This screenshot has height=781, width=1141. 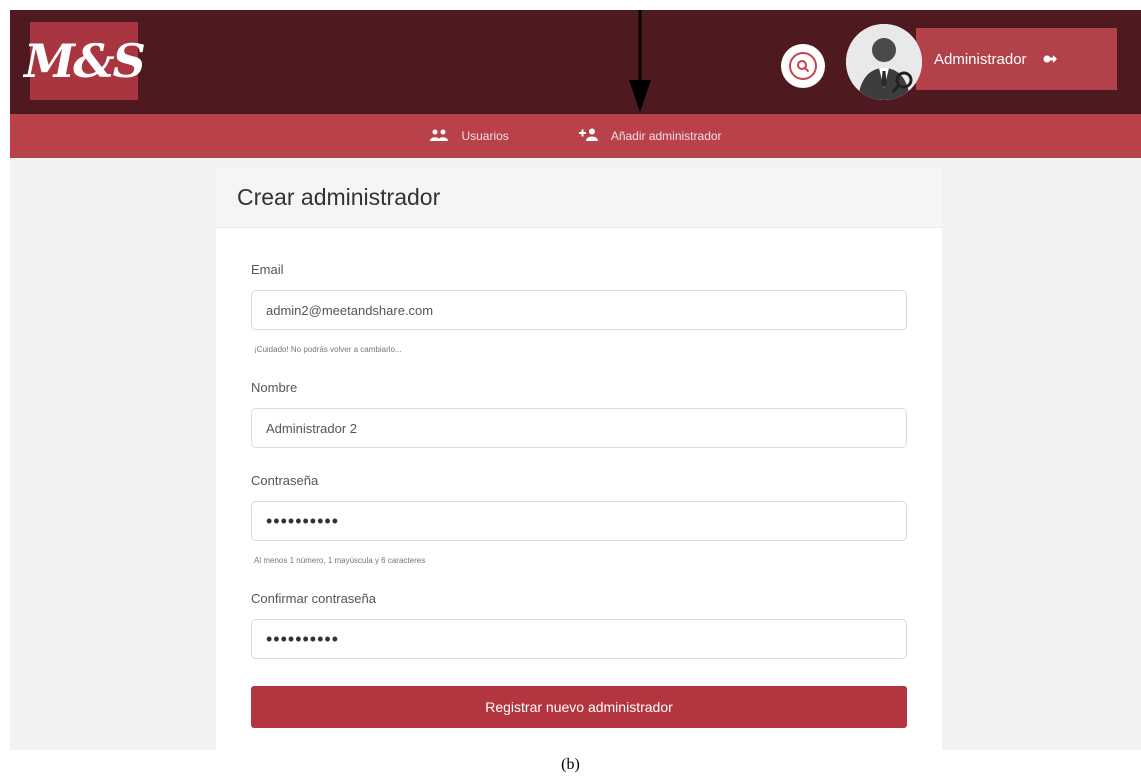 What do you see at coordinates (579, 198) in the screenshot?
I see `card-header: Crear administrador` at bounding box center [579, 198].